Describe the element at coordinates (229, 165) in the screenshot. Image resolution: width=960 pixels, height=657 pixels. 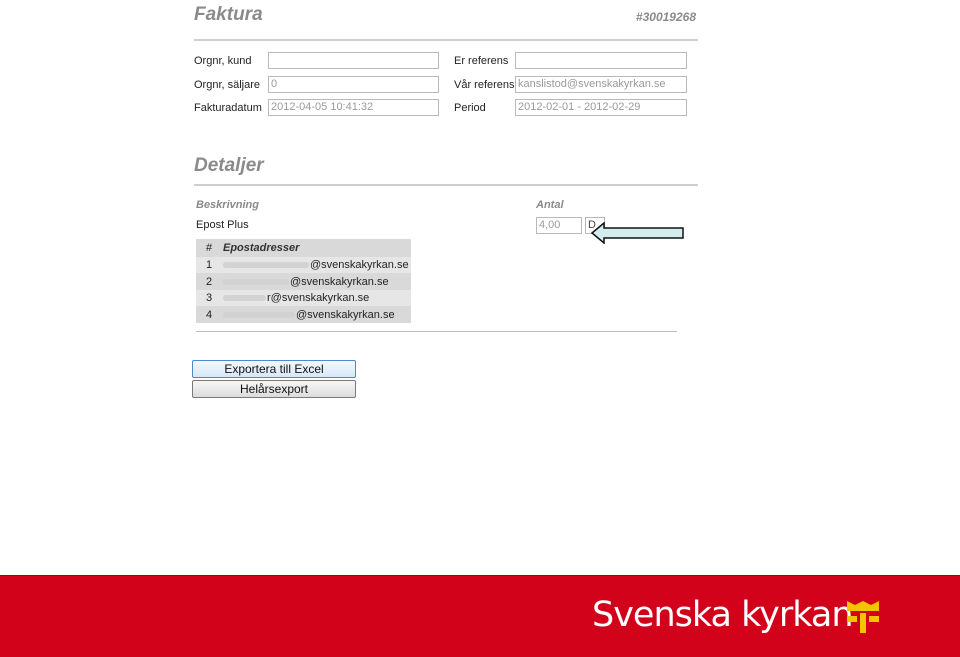
I see `details-title: Detaljer` at that location.